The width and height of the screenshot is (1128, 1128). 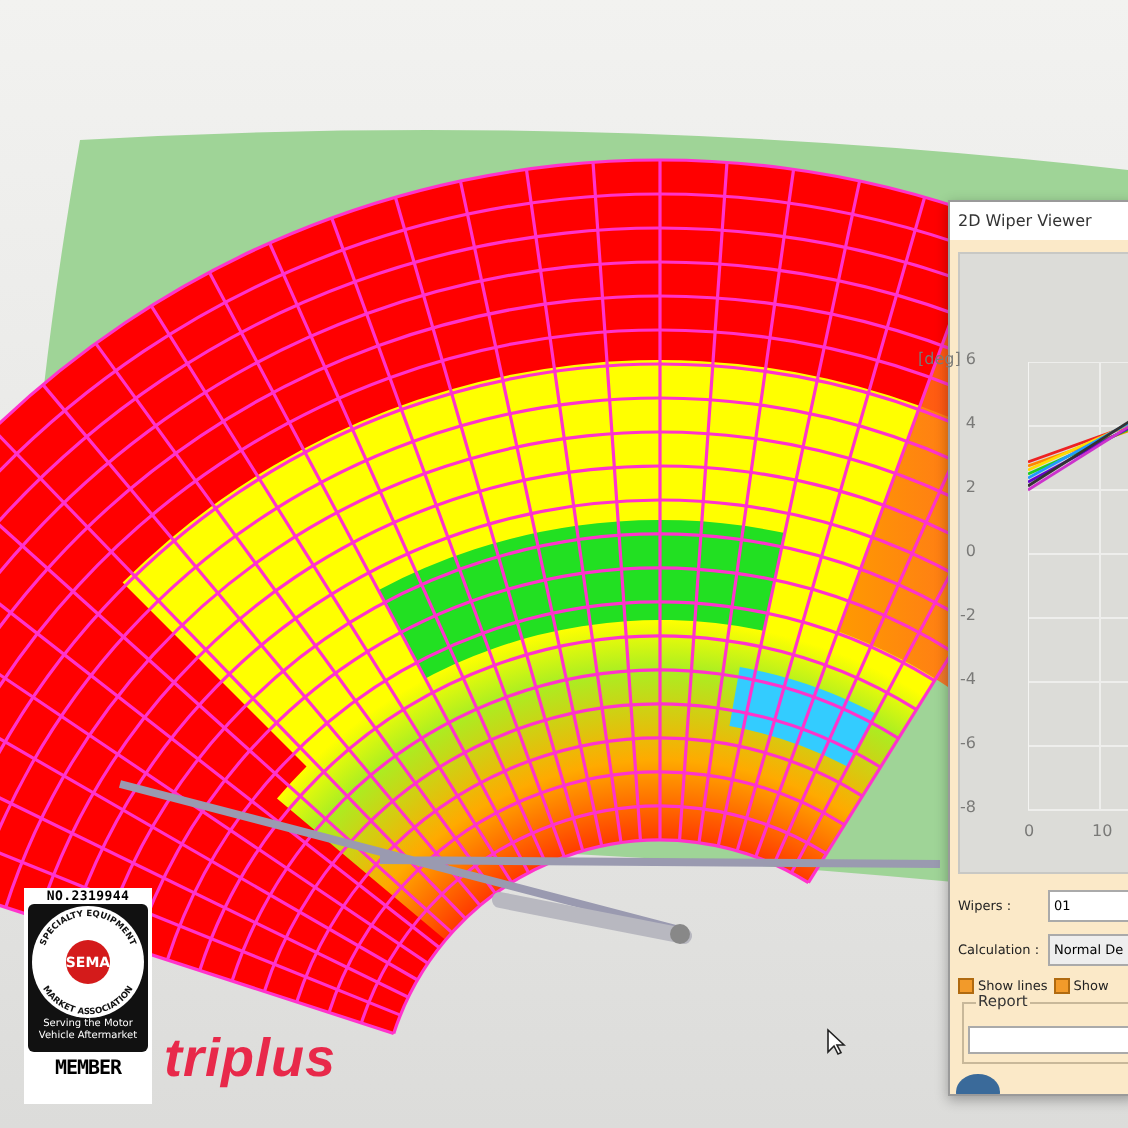 What do you see at coordinates (947, 358) in the screenshot?
I see `y-axis-label: [deg] 6` at bounding box center [947, 358].